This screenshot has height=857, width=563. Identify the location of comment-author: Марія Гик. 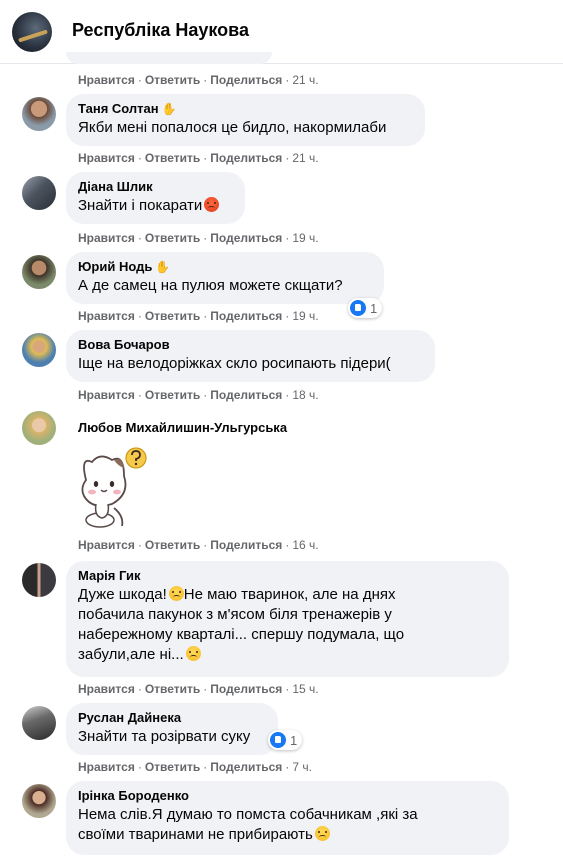
(287, 576).